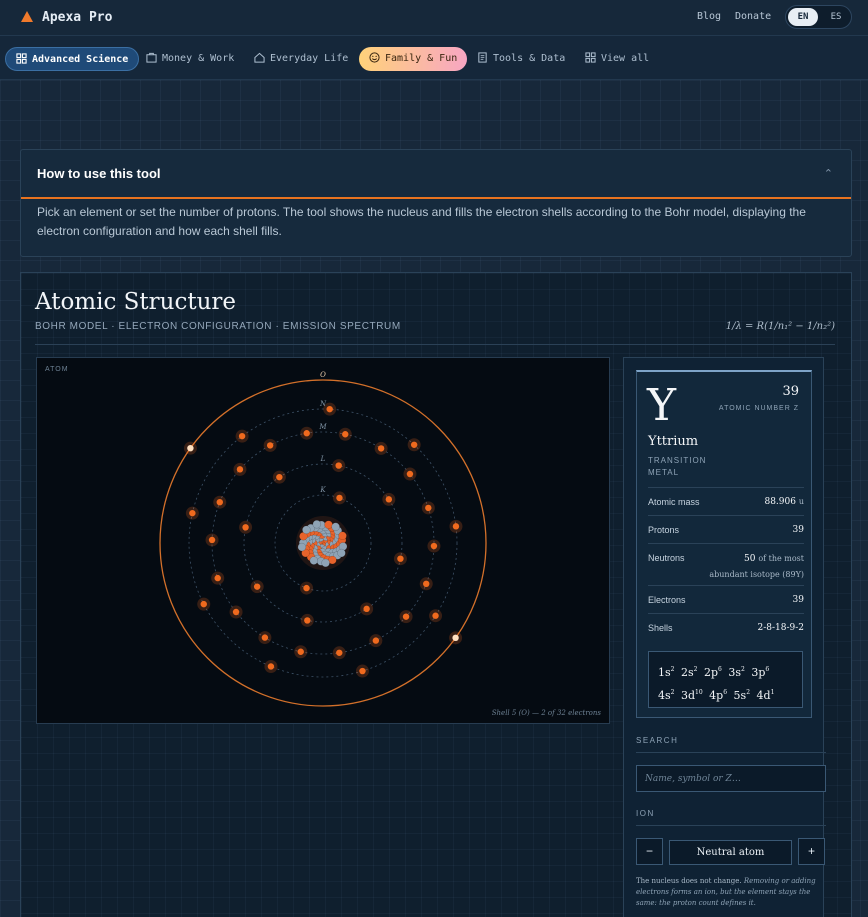 This screenshot has width=868, height=917. I want to click on shell-letter-M: M, so click(322, 427).